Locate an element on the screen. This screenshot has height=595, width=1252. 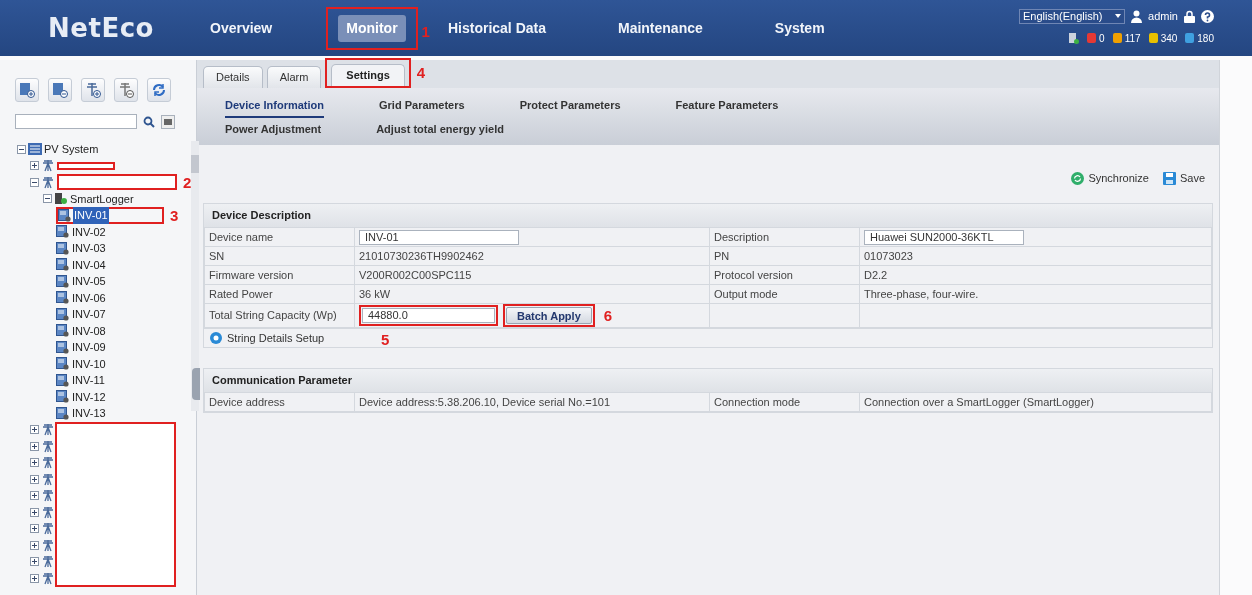
user-menu: admin is located at coordinates (1163, 16).